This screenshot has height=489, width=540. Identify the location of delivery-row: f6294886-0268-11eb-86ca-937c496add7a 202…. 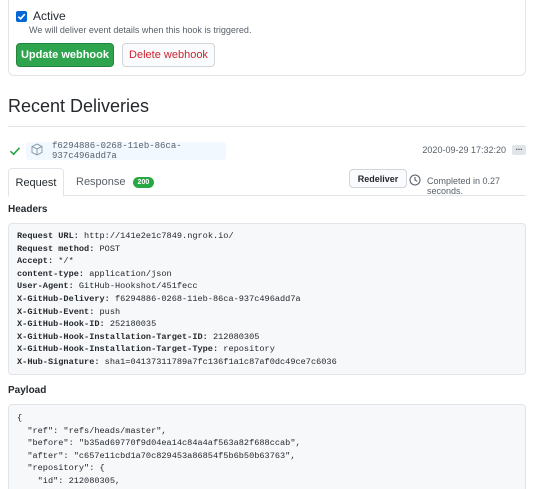
(267, 151).